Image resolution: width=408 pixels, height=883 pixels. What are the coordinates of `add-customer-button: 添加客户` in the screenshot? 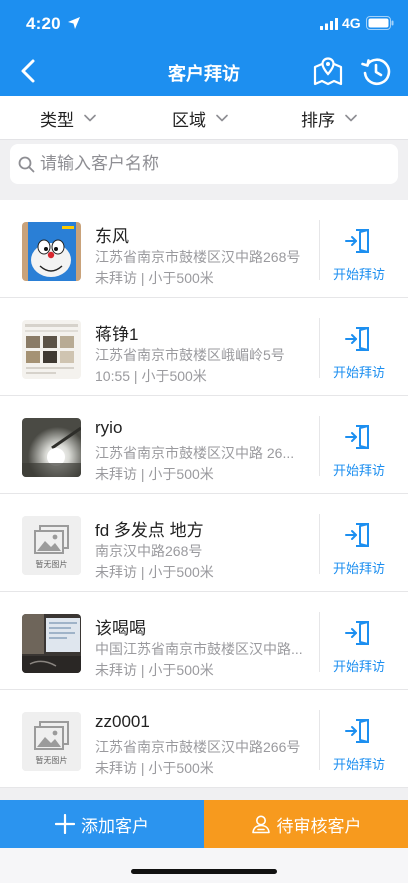 It's located at (102, 824).